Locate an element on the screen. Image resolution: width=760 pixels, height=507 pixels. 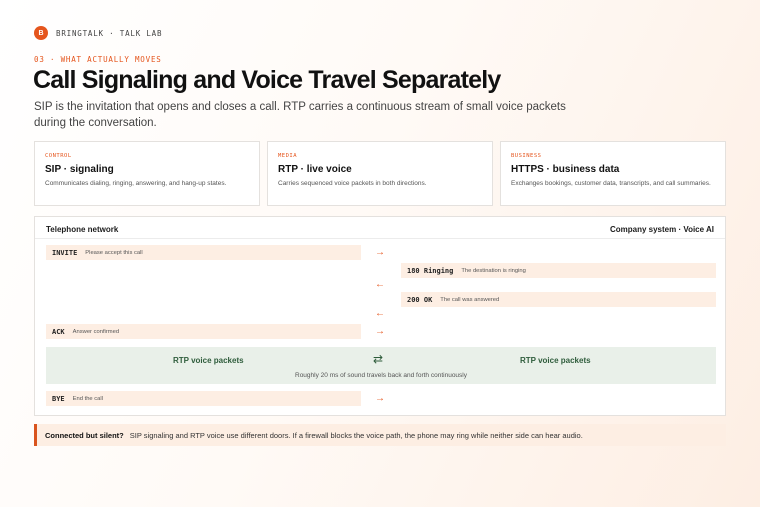
message-code: 200 OK is located at coordinates (420, 299).